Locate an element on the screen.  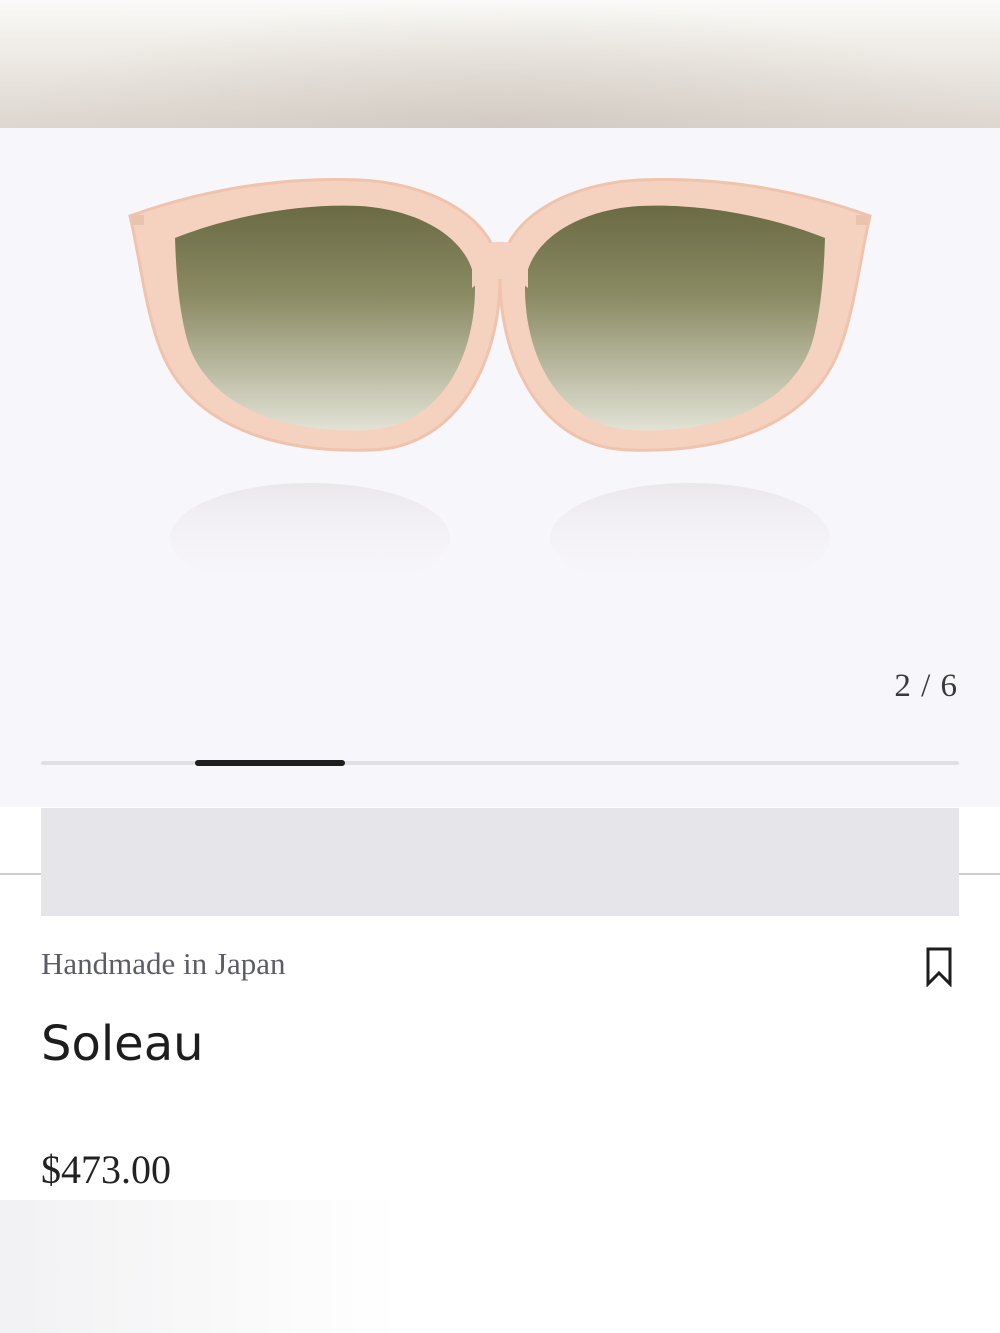
gallery-counter: 2 / 6 is located at coordinates (926, 686).